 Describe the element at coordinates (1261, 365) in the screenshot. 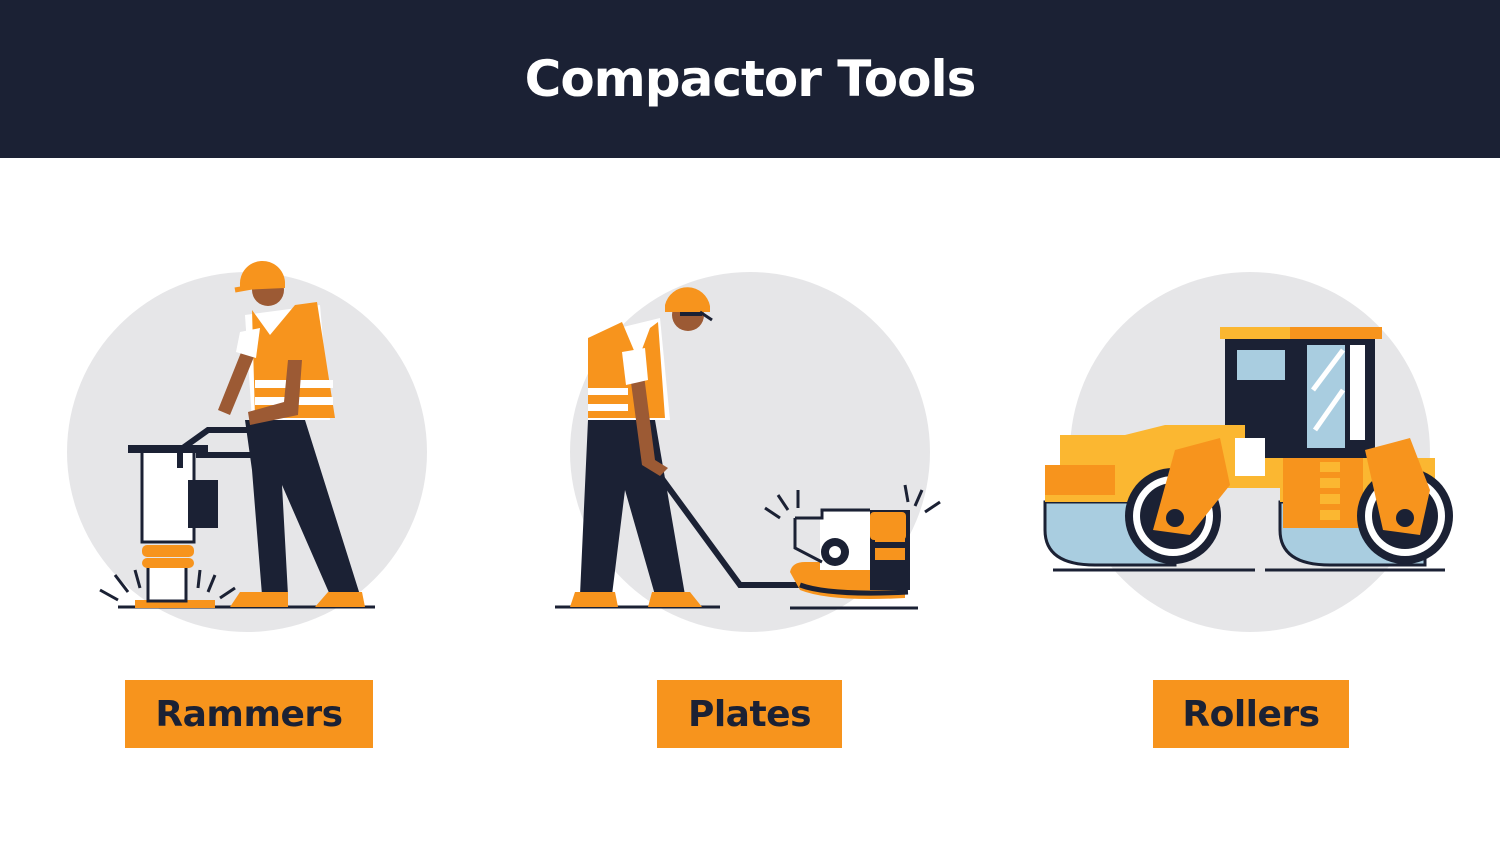

I see `cabin-window-left` at that location.